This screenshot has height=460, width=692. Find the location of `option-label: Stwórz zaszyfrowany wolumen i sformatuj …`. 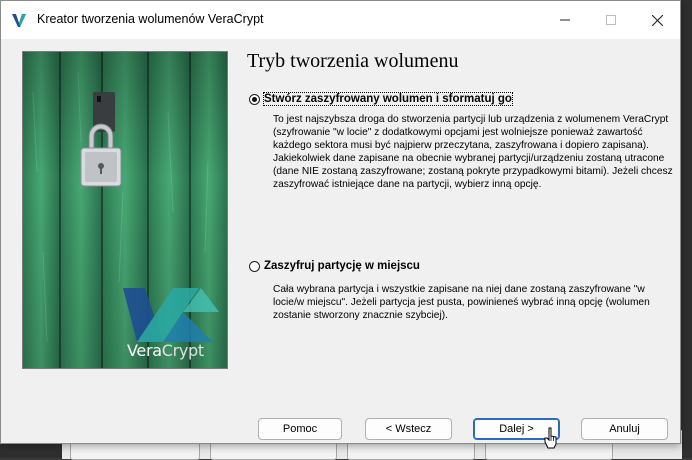

option-label: Stwórz zaszyfrowany wolumen i sformatuj … is located at coordinates (388, 99).